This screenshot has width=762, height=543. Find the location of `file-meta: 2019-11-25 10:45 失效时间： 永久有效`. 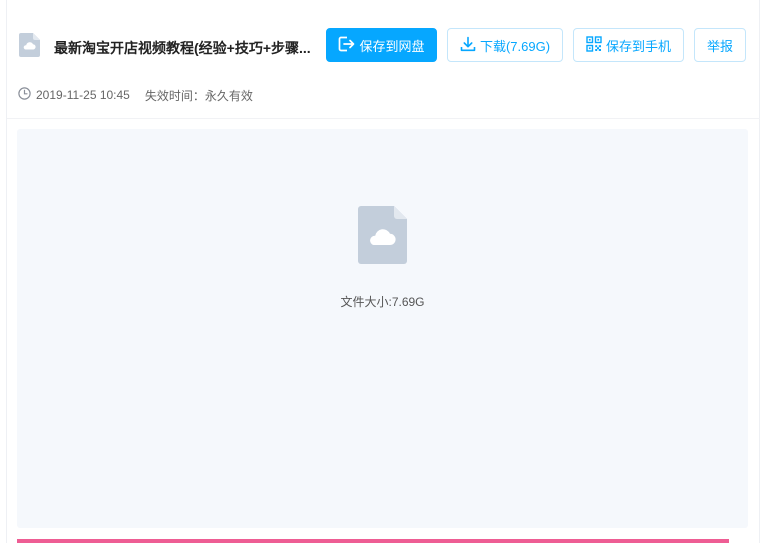

file-meta: 2019-11-25 10:45 失效时间： 永久有效 is located at coordinates (135, 95).